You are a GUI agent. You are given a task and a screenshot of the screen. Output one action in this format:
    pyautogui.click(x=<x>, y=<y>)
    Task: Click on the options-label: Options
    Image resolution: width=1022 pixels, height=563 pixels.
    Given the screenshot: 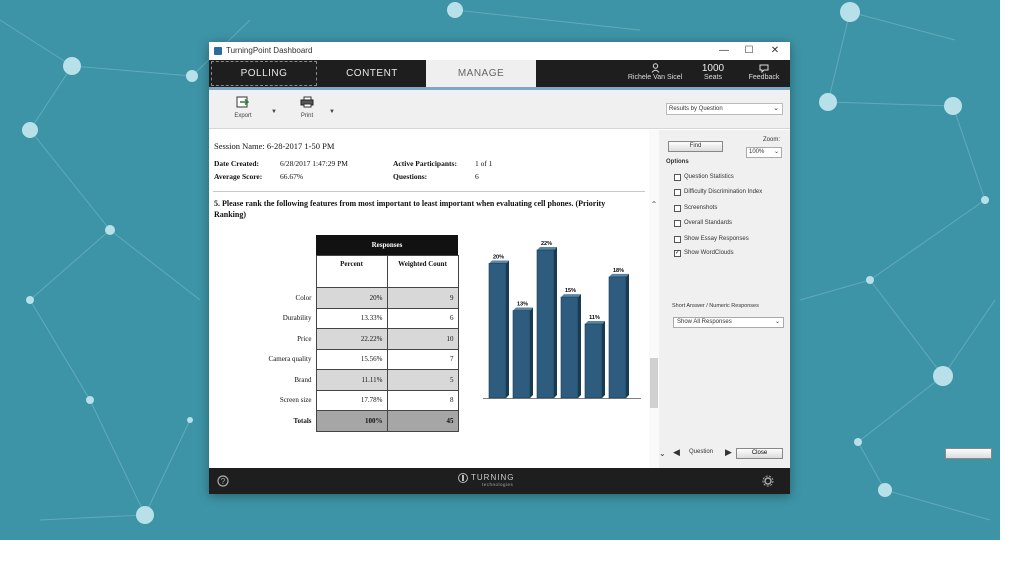 What is the action you would take?
    pyautogui.click(x=677, y=162)
    